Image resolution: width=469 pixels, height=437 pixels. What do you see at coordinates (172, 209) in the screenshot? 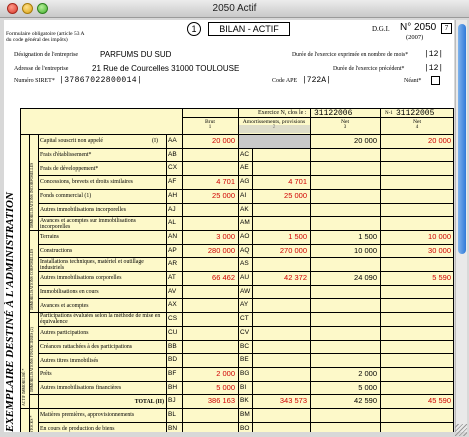
I see `row-code: AJ` at bounding box center [172, 209].